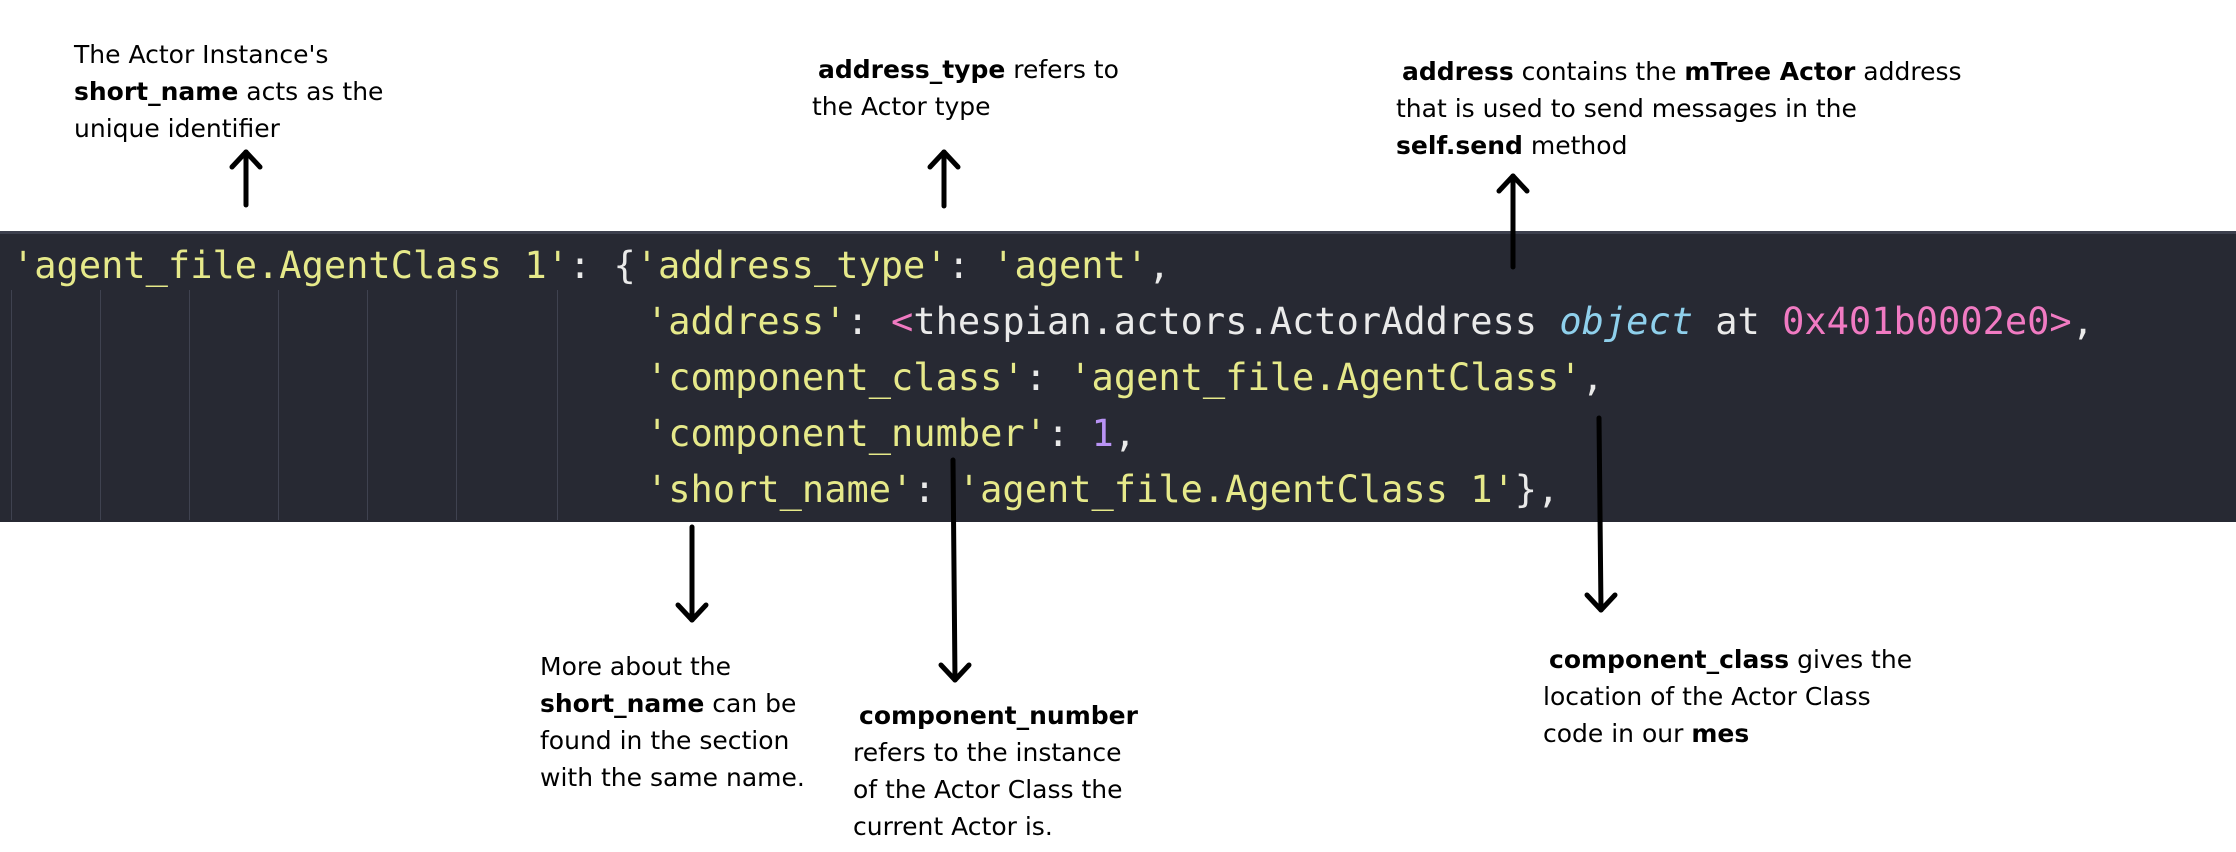  I want to click on arrow-up-address-type, so click(944, 179).